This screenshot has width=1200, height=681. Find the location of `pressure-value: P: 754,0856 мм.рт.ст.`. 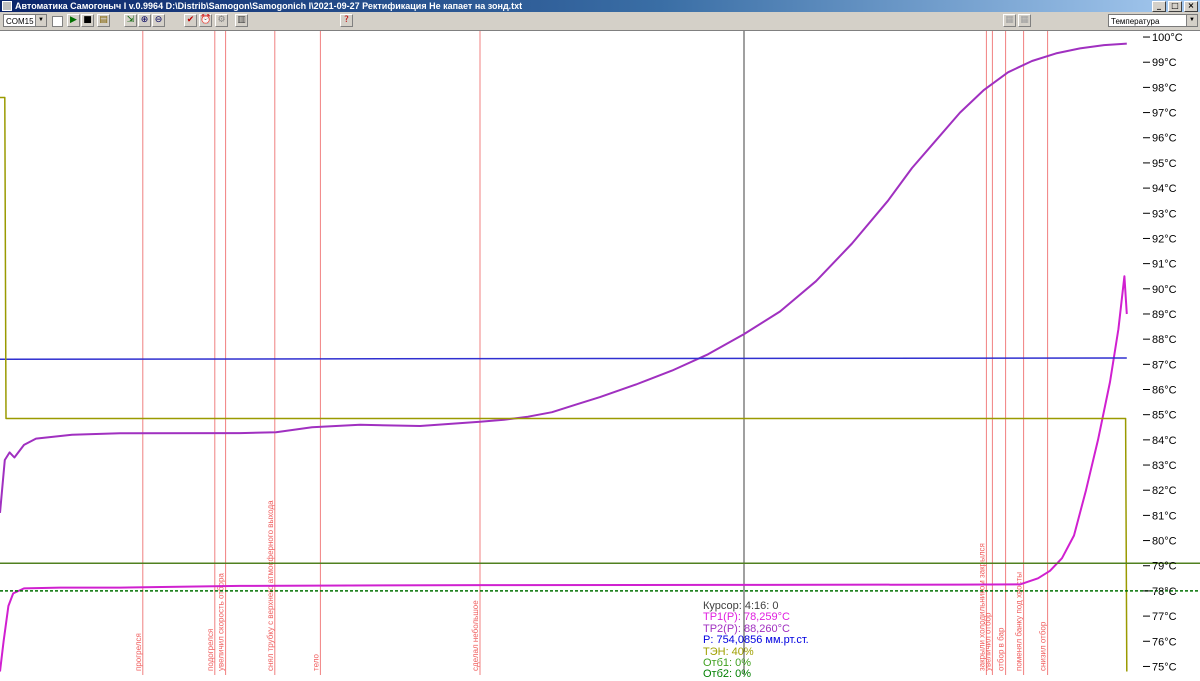

pressure-value: P: 754,0856 мм.рт.ст. is located at coordinates (756, 640).